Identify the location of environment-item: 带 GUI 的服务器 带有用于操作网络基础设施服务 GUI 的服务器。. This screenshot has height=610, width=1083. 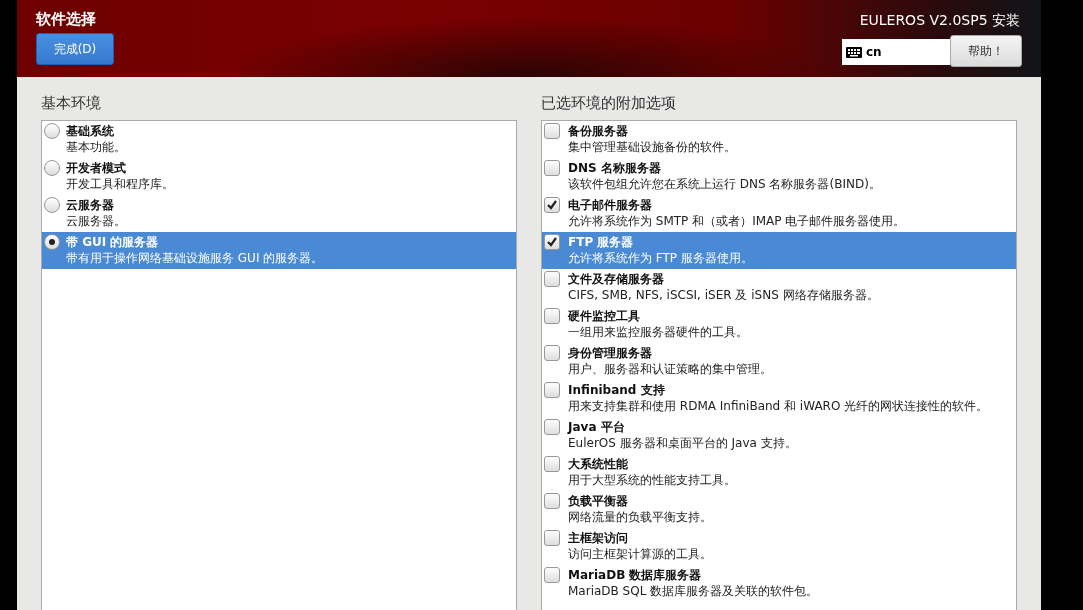
(279, 250).